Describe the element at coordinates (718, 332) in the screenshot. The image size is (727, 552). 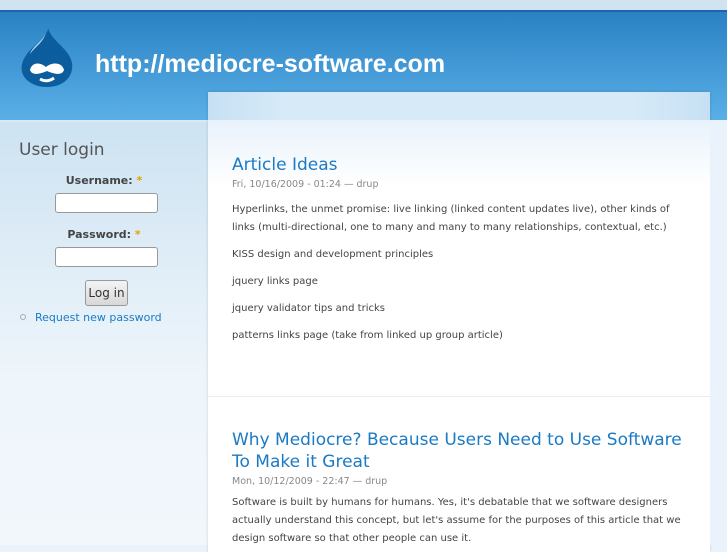
I see `right-margin` at that location.